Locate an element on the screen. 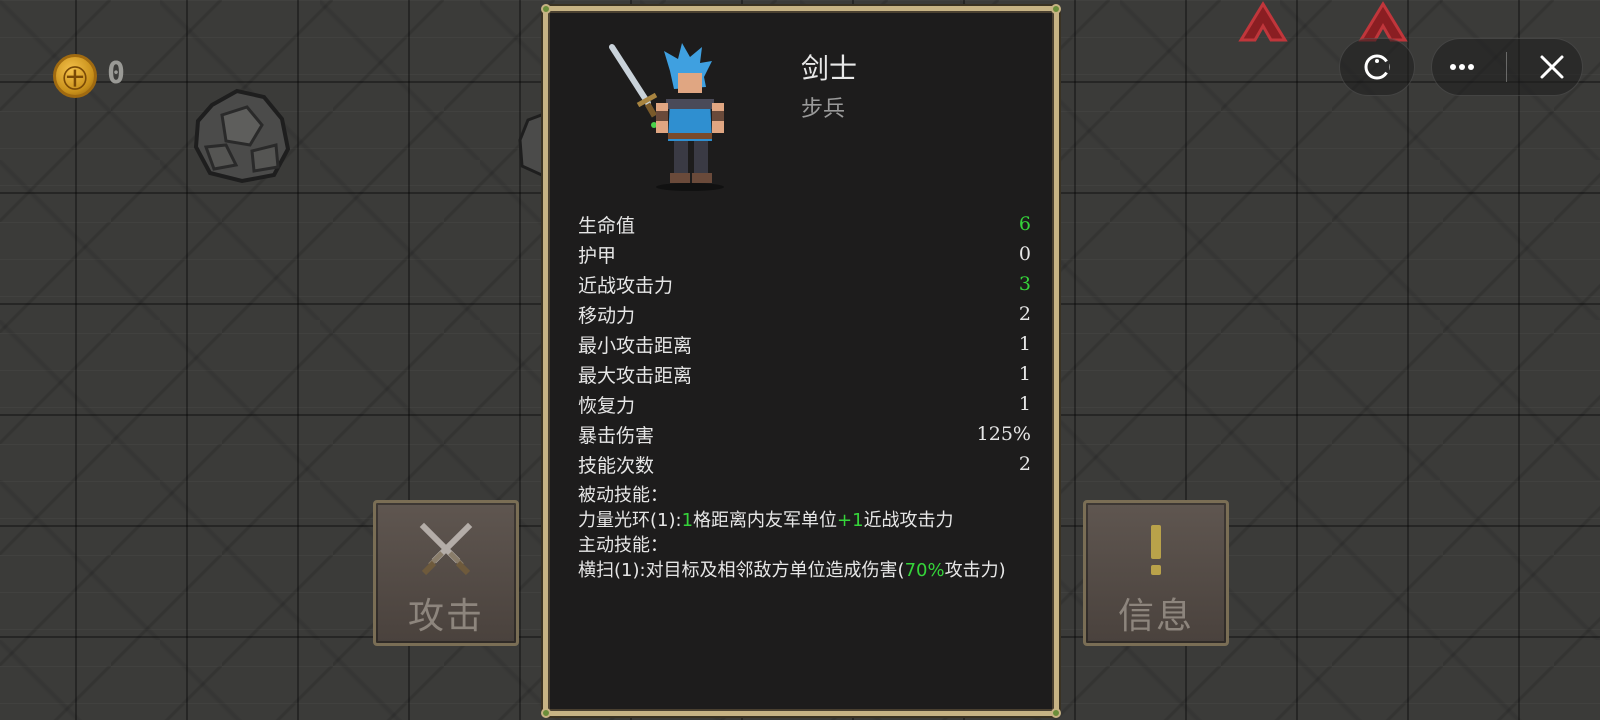 The height and width of the screenshot is (720, 1600). active-skill-text: 攻击力) is located at coordinates (975, 570).